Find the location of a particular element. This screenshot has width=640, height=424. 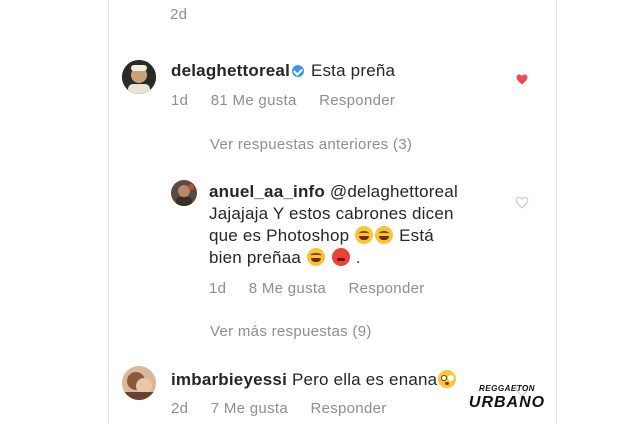

previous-comment-time: 2d is located at coordinates (179, 14).